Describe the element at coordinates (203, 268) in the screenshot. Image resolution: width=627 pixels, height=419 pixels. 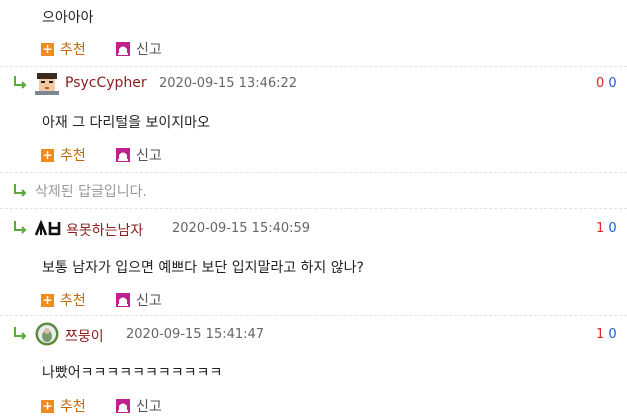
I see `comment-body: 보통 남자가 입으면 예쁘다 보단 입지말라고 하지 않나?` at that location.